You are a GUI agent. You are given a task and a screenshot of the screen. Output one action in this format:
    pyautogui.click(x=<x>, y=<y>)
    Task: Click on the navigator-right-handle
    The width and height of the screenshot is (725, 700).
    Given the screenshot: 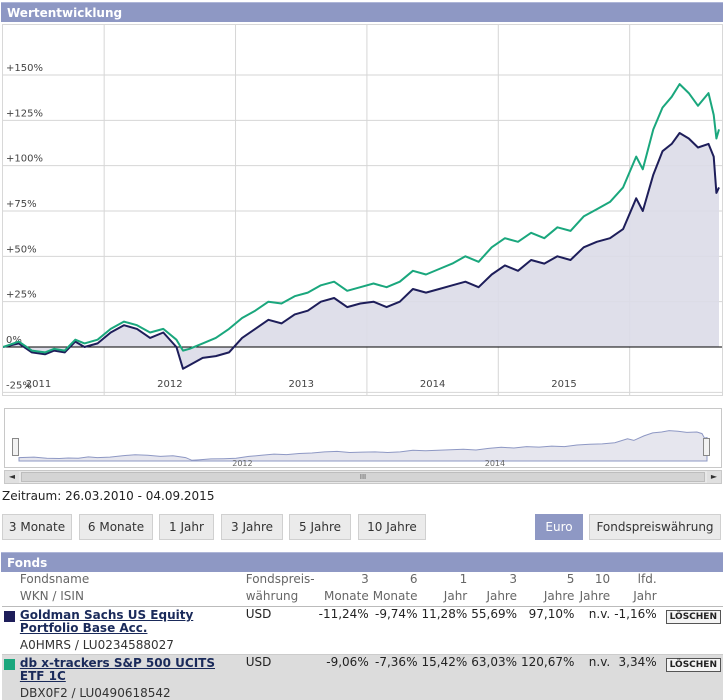 What is the action you would take?
    pyautogui.click(x=706, y=447)
    